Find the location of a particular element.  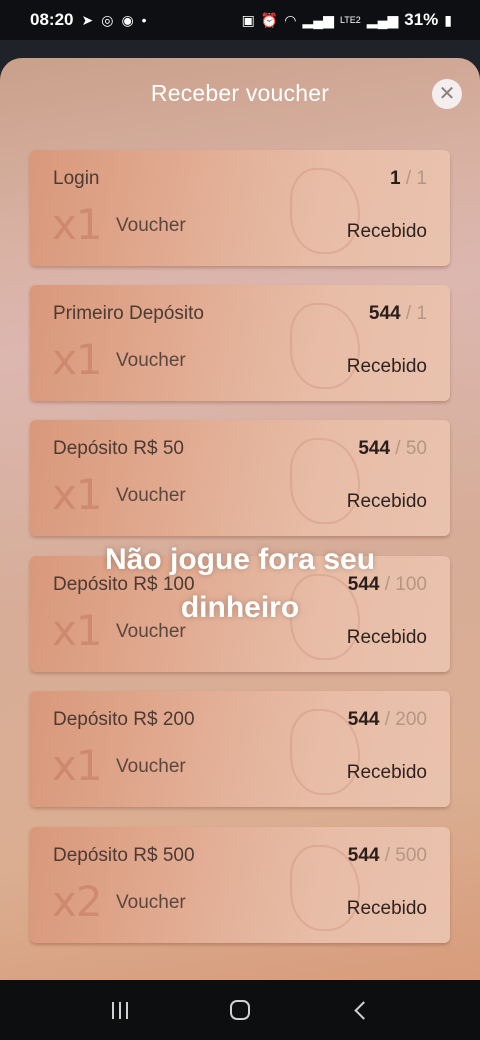

voucher-card: Login 1 / 1 x1 Voucher Recebido is located at coordinates (240, 208).